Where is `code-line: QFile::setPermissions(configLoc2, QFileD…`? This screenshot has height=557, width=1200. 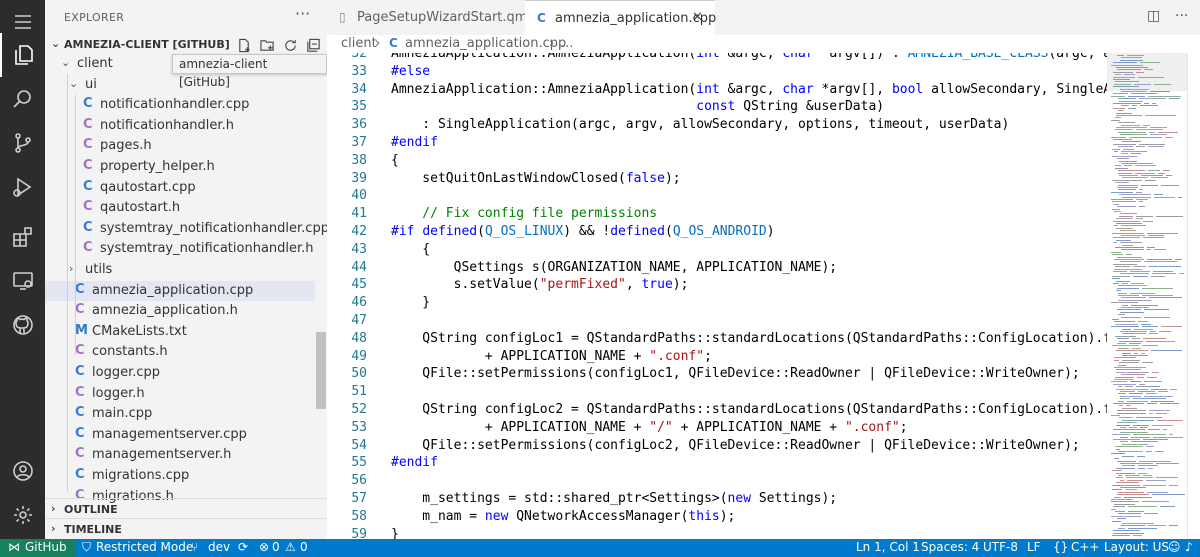 code-line: QFile::setPermissions(configLoc2, QFileD… is located at coordinates (735, 445).